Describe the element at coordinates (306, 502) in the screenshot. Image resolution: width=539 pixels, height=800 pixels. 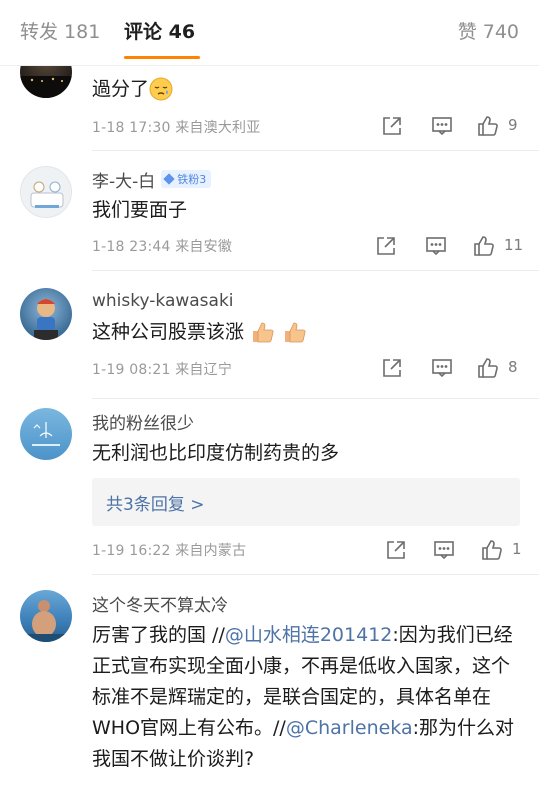
I see `replies-box: 共3条回复 >` at that location.